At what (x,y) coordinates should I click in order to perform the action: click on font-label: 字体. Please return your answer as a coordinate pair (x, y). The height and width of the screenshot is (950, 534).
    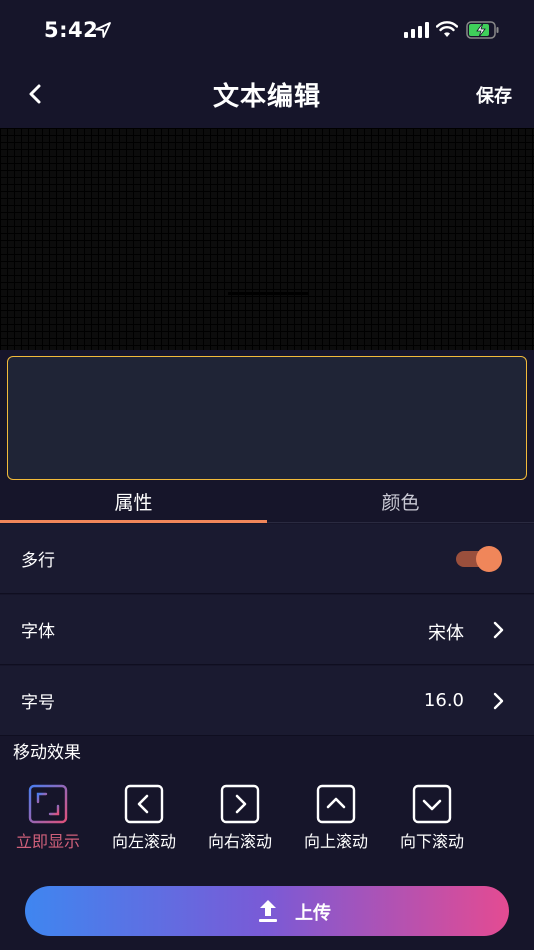
    Looking at the image, I should click on (38, 632).